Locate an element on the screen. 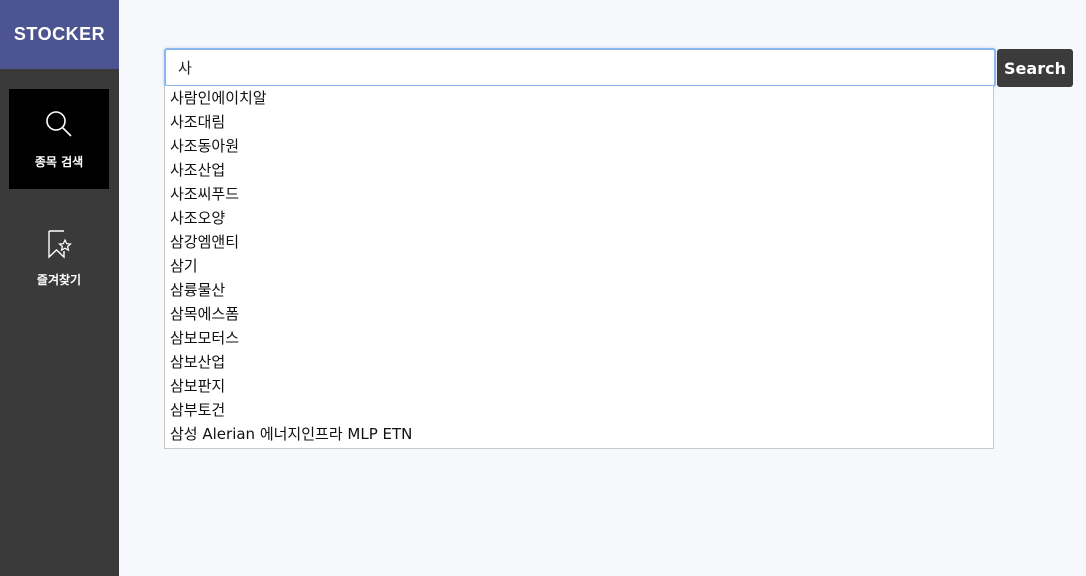 This screenshot has height=576, width=1086. sidebar: STOCKER 종목 검색 즐겨찾기 is located at coordinates (59, 288).